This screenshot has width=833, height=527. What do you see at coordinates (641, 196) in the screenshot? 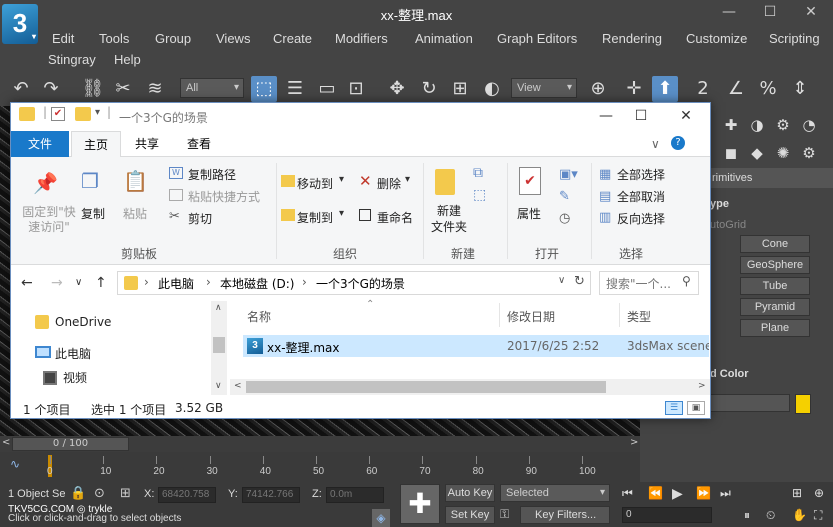
I see `select-none-button: 全部取消` at bounding box center [641, 196].